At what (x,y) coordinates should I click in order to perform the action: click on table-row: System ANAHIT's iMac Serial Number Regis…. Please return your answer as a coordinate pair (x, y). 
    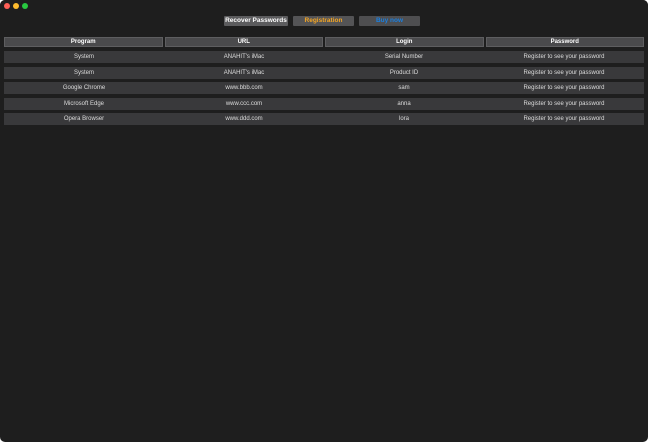
    Looking at the image, I should click on (324, 57).